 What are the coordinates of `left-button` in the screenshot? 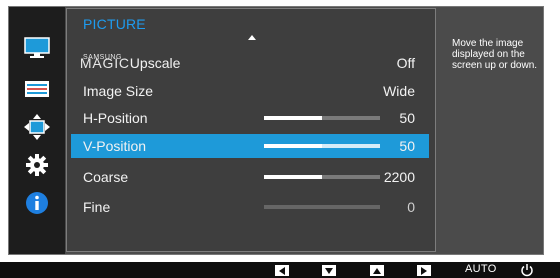 It's located at (282, 270).